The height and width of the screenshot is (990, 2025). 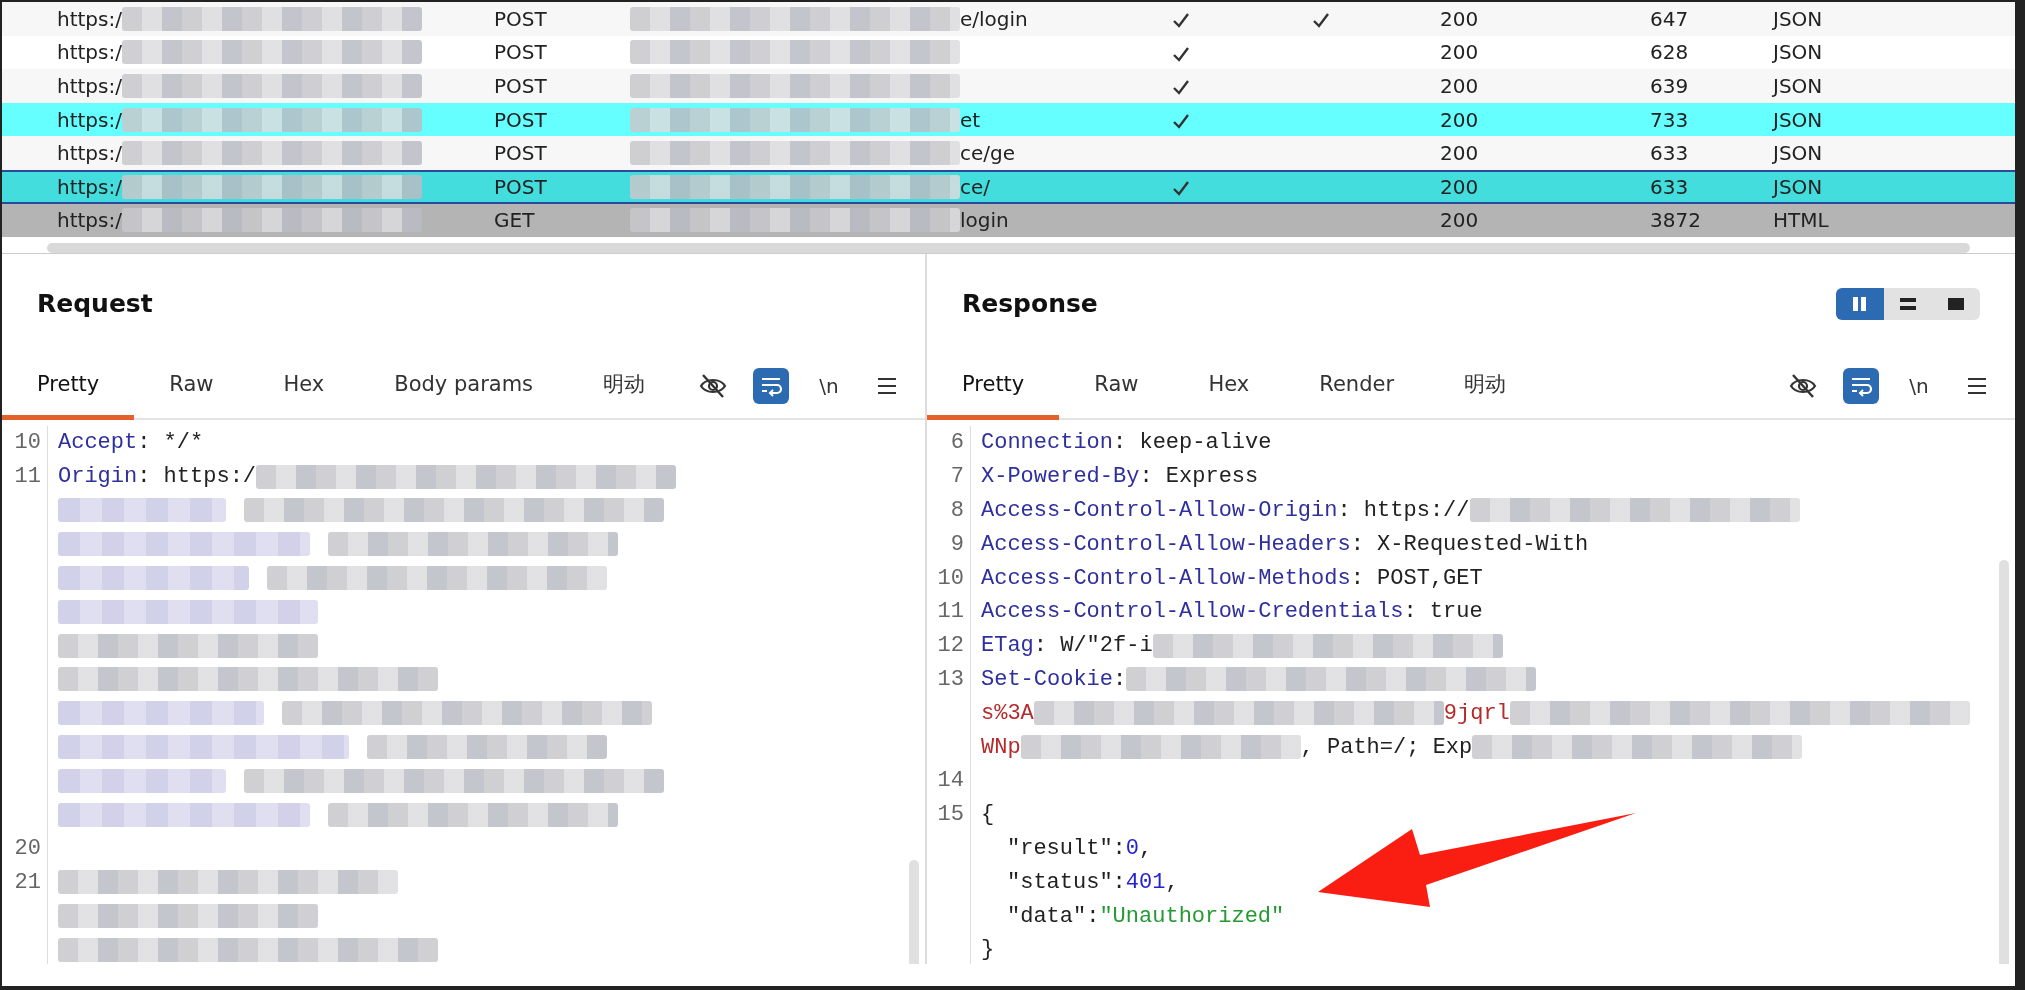 I want to click on table-row: https:/ POST ce/ 200 633 JSON, so click(x=1008, y=186).